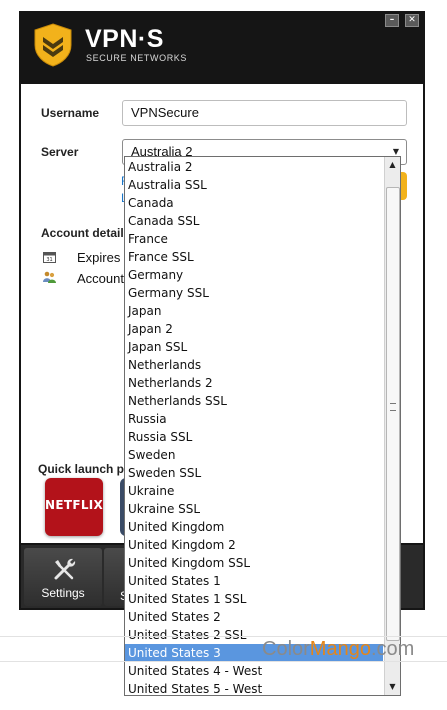 This screenshot has width=447, height=710. I want to click on server-option: United States 5 - West, so click(255, 689).